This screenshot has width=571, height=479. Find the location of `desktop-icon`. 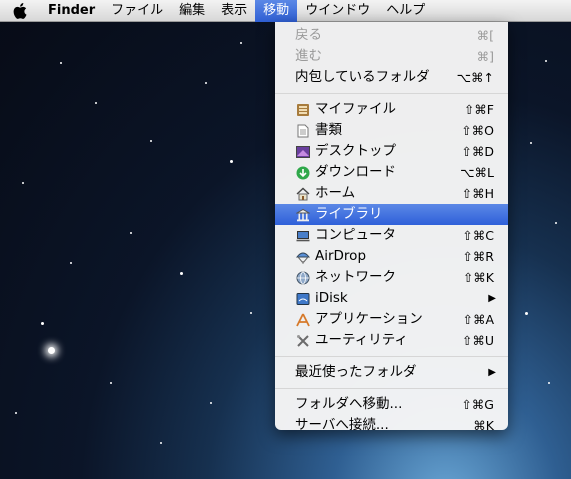

desktop-icon is located at coordinates (302, 151).